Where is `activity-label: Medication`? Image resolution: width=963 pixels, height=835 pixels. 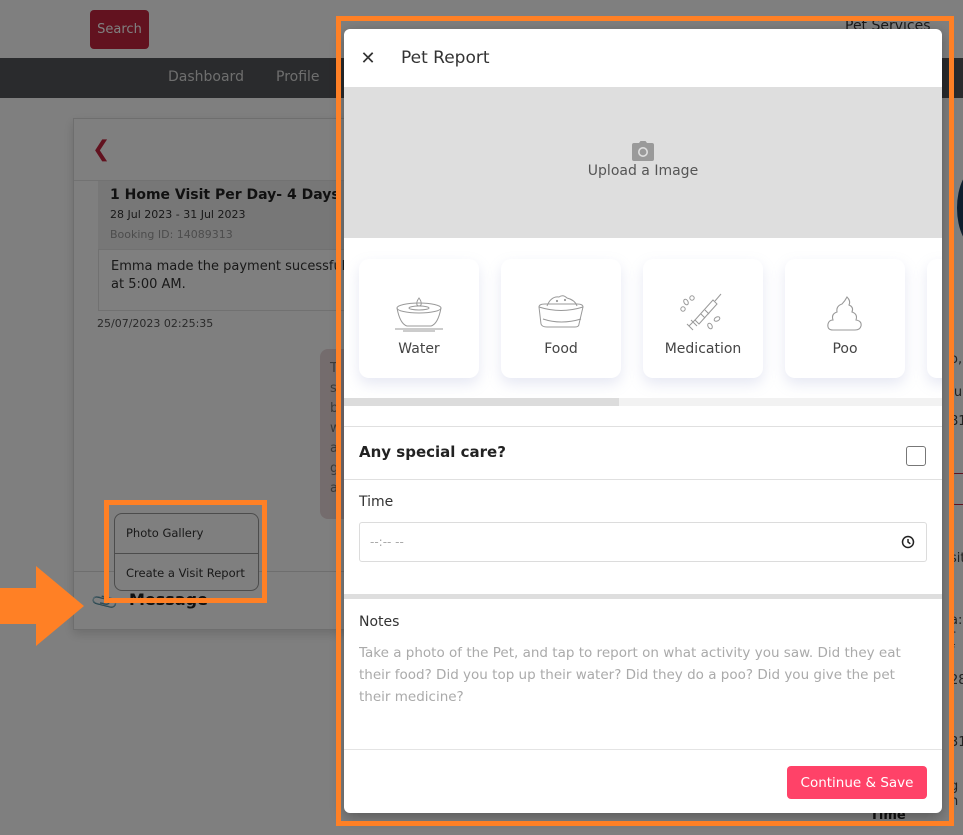 activity-label: Medication is located at coordinates (703, 349).